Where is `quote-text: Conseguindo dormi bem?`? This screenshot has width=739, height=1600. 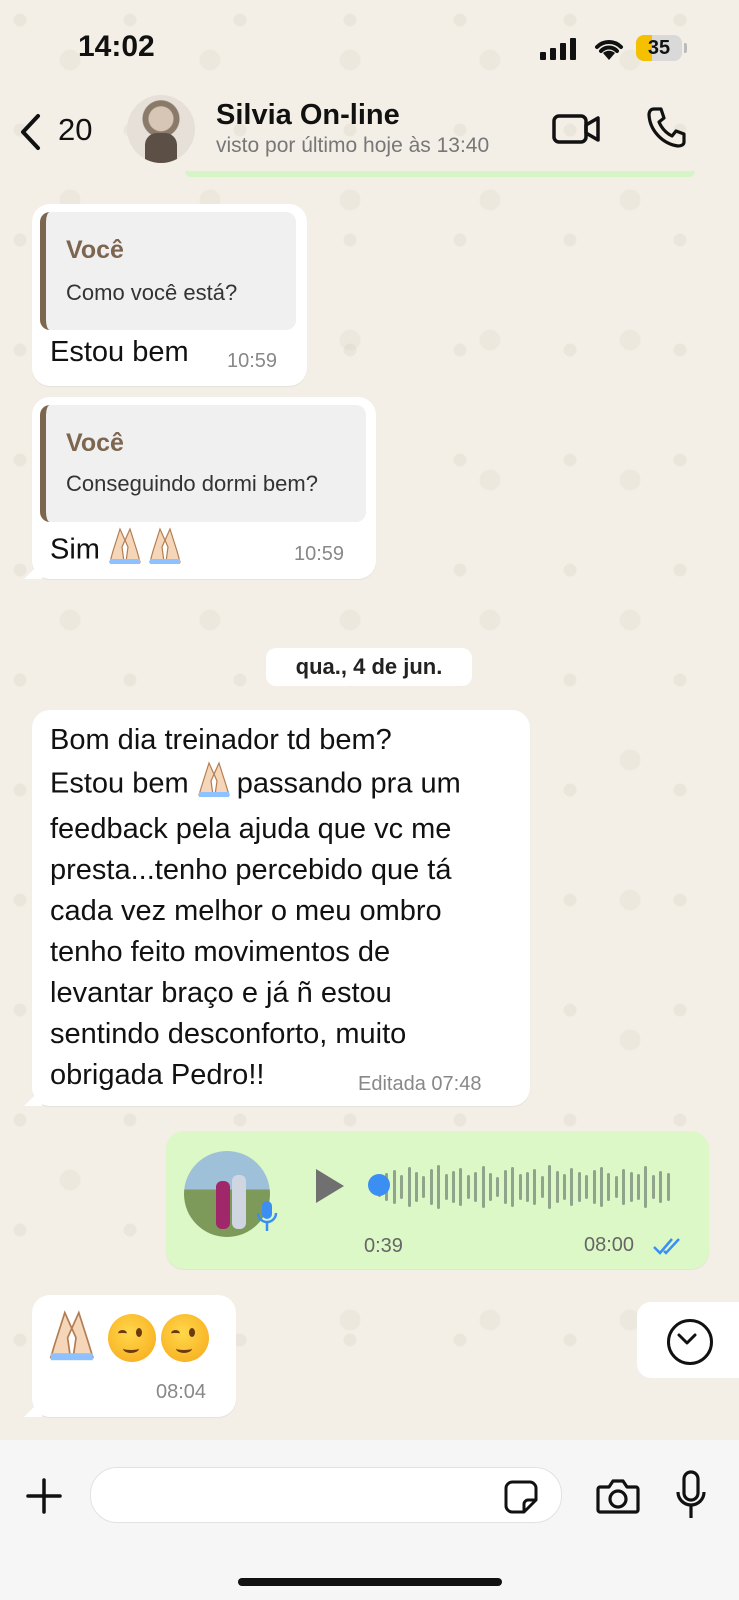 quote-text: Conseguindo dormi bem? is located at coordinates (192, 483).